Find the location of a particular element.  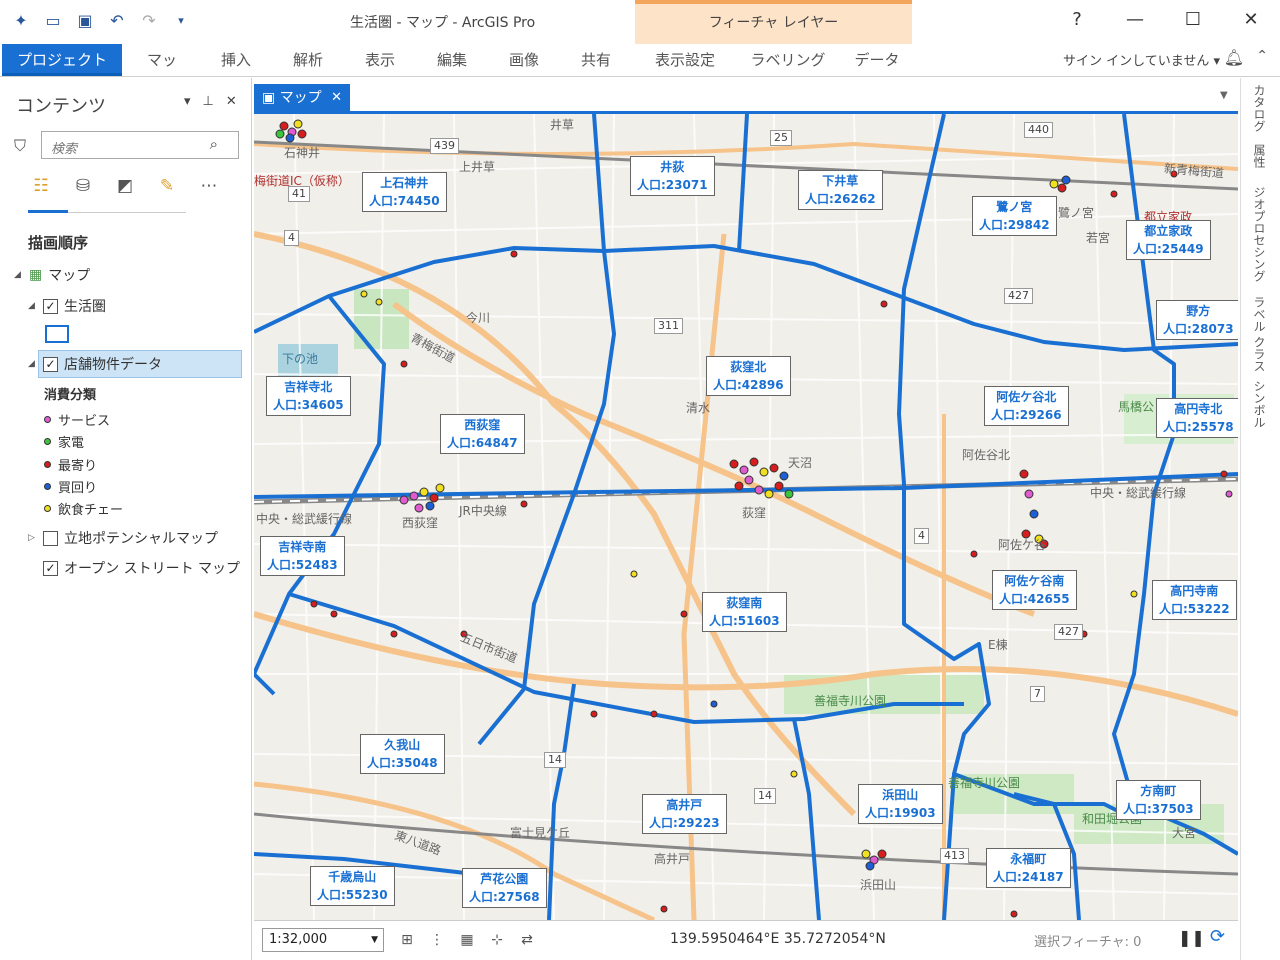

area-label: 西荻窪 人口:64847 is located at coordinates (482, 434).